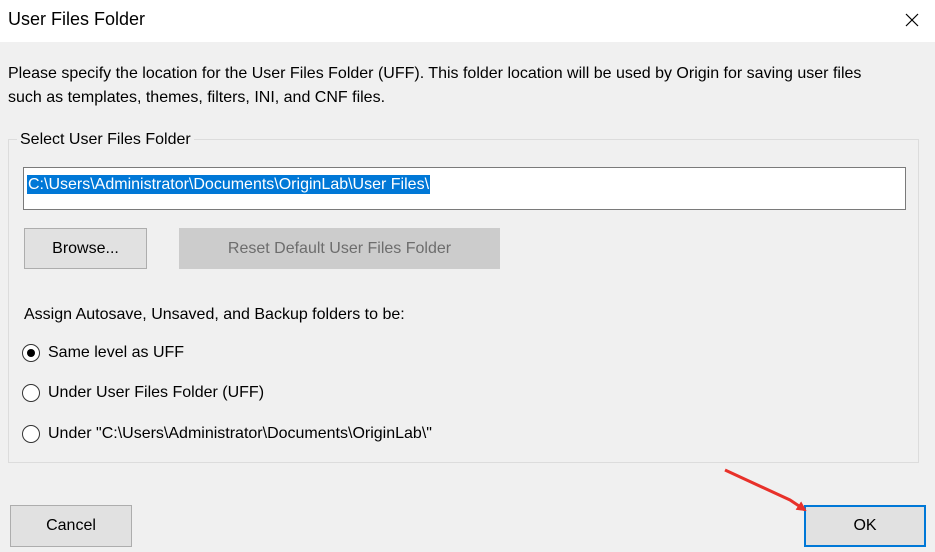  I want to click on cancel-button: Cancel, so click(71, 526).